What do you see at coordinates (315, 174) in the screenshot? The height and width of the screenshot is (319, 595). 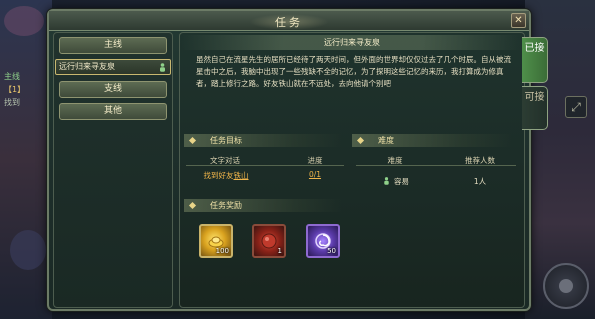 I see `objective-row-progress: 0/1` at bounding box center [315, 174].